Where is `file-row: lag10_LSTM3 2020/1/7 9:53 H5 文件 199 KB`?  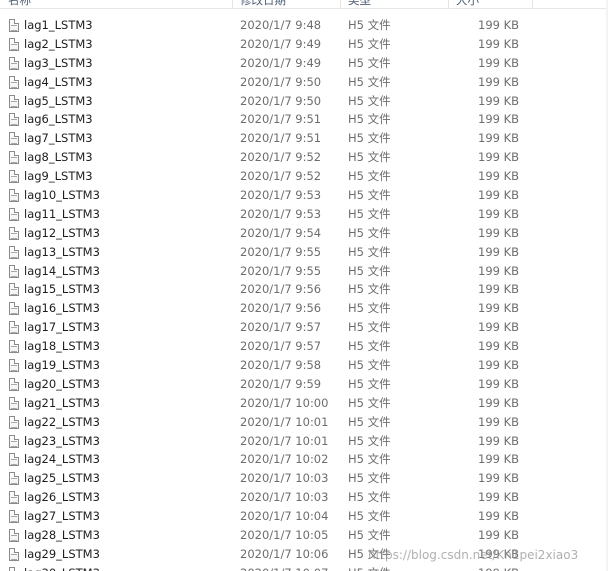
file-row: lag10_LSTM3 2020/1/7 9:53 H5 文件 199 KB is located at coordinates (304, 195).